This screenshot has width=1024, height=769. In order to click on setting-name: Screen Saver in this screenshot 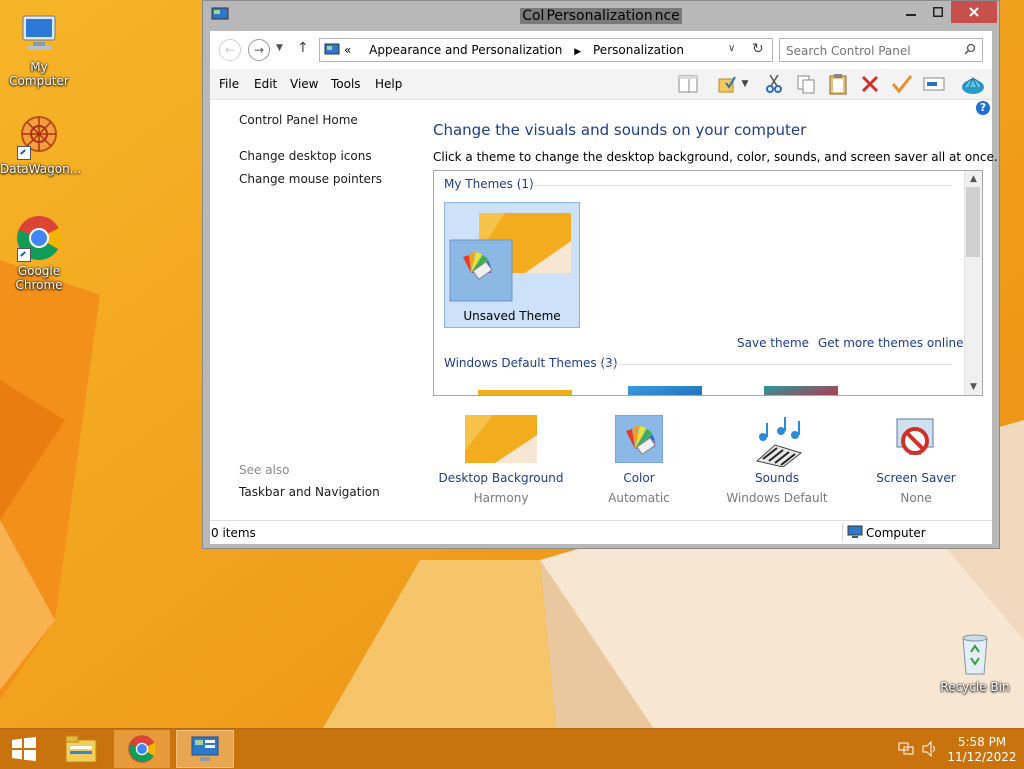, I will do `click(916, 478)`.